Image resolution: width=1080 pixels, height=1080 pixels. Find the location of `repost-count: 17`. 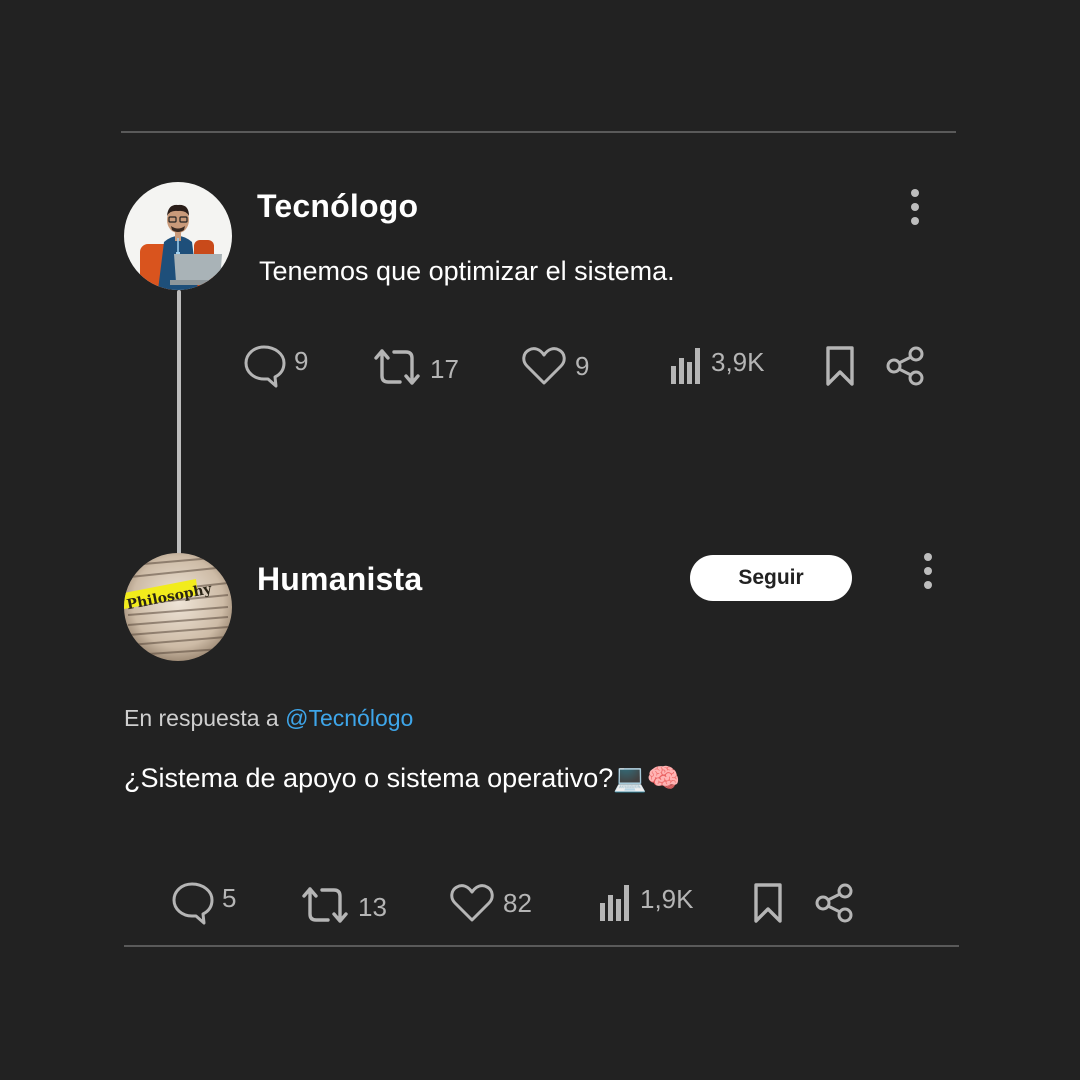

repost-count: 17 is located at coordinates (444, 368).